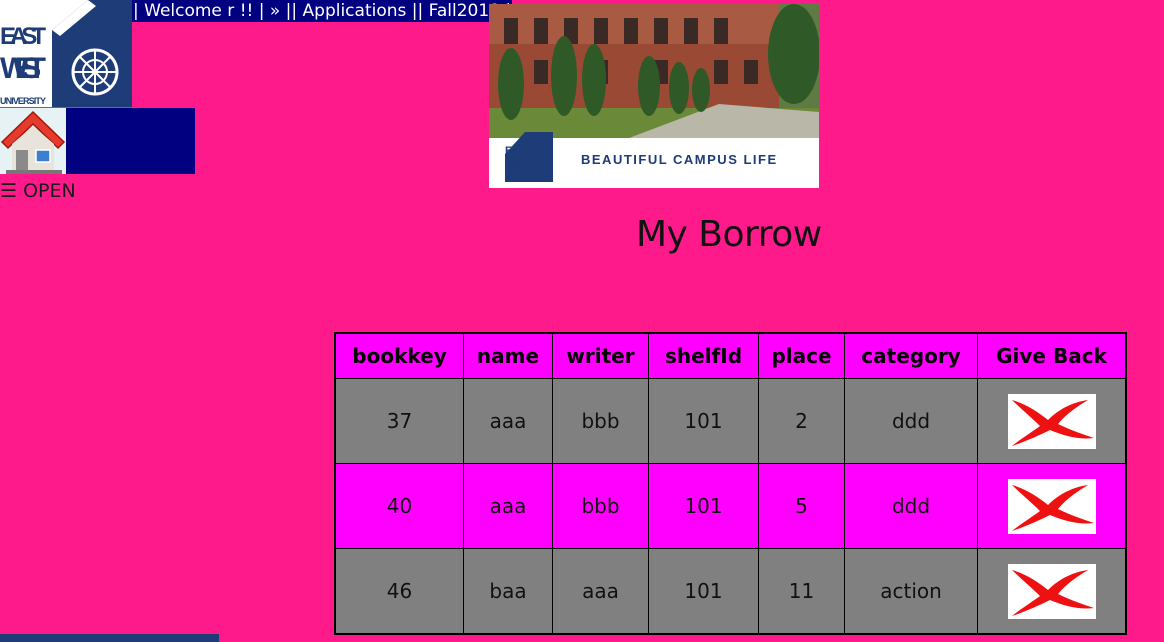 This screenshot has height=642, width=1164. Describe the element at coordinates (508, 355) in the screenshot. I see `col-header-name: name` at that location.